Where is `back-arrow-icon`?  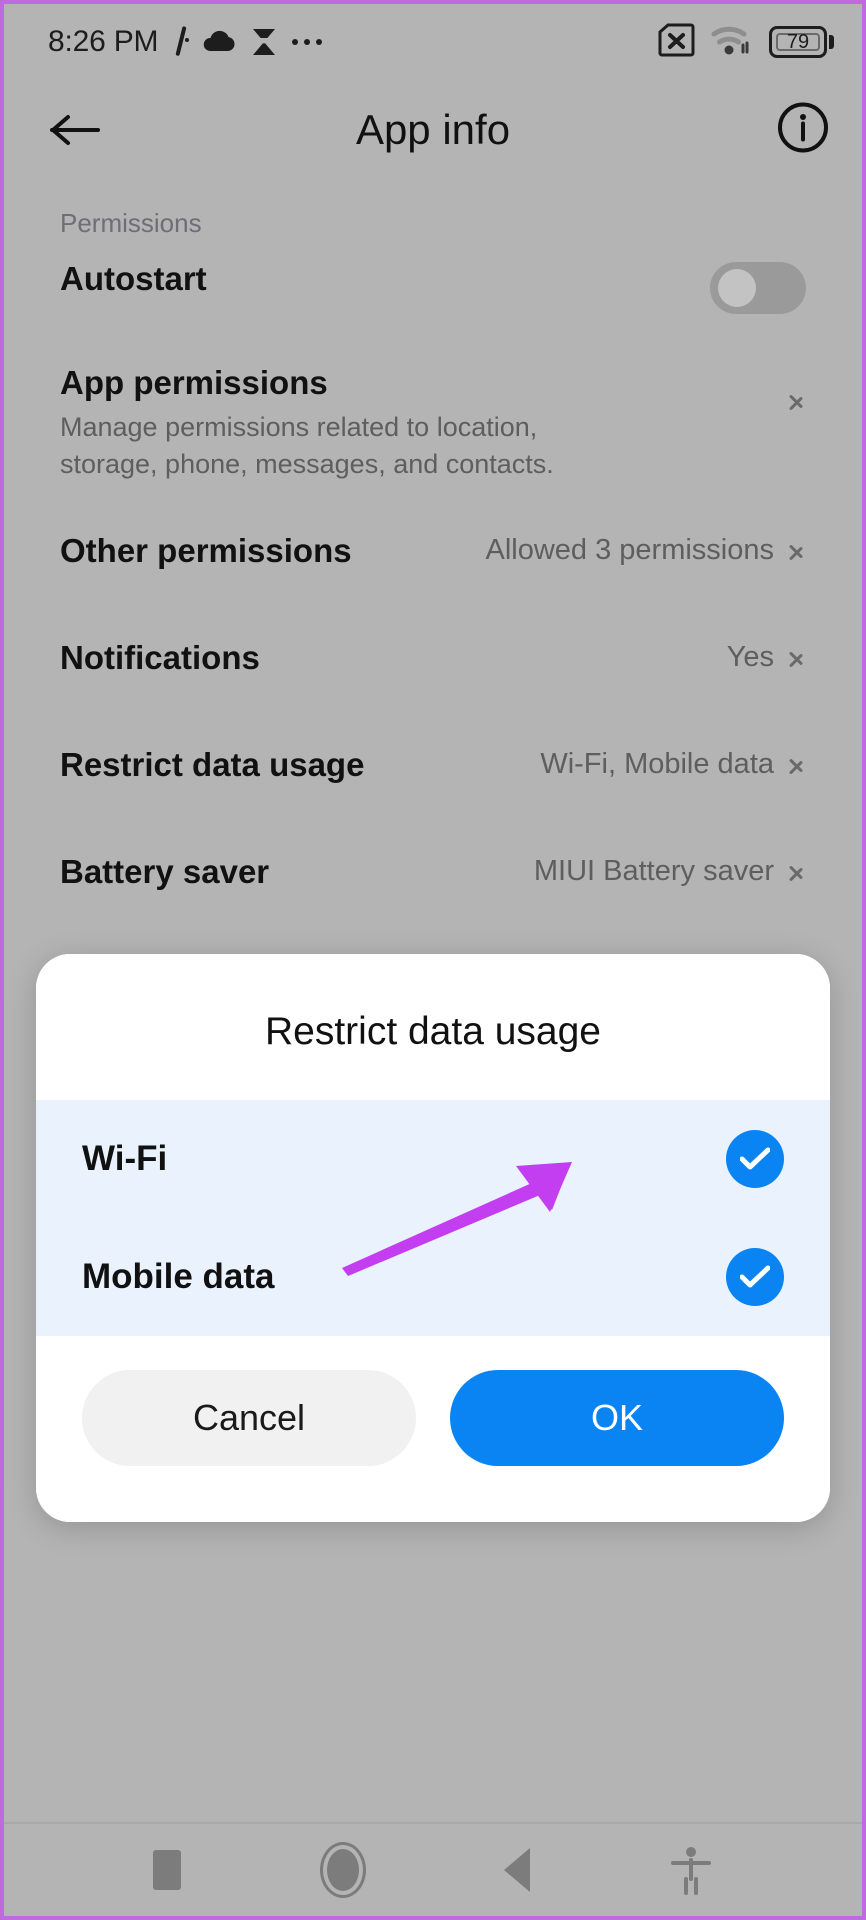 back-arrow-icon is located at coordinates (76, 130).